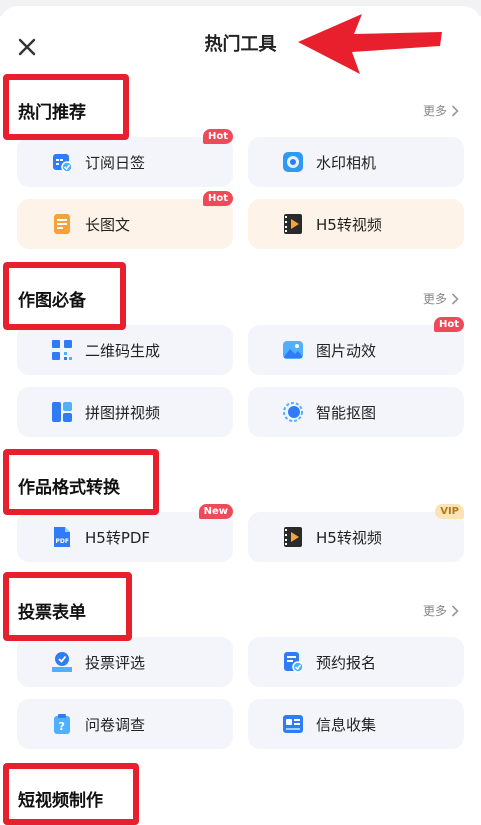 The image size is (481, 825). Describe the element at coordinates (346, 662) in the screenshot. I see `tool-label: 预约报名` at that location.